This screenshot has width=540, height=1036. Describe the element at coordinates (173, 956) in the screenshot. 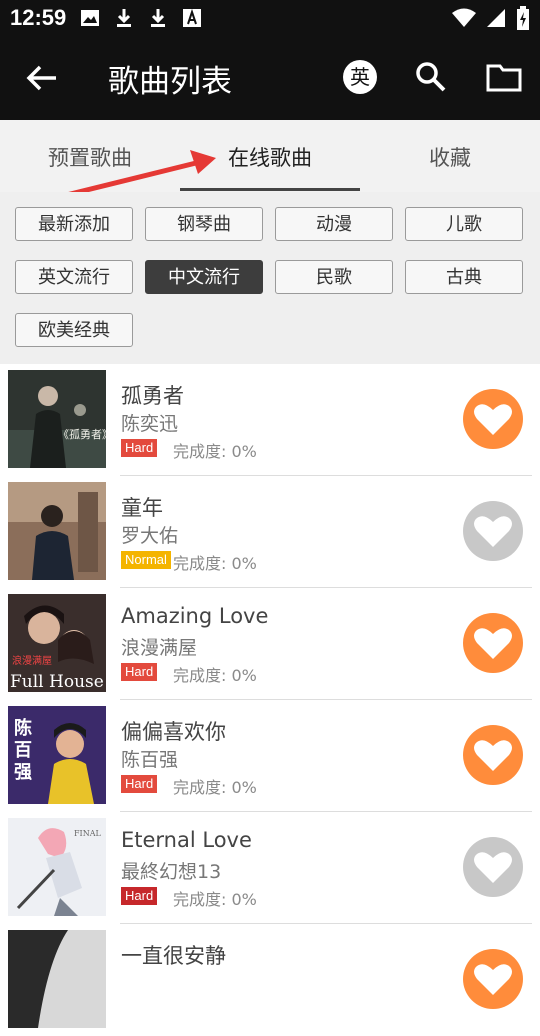

I see `song-title: 一直很安静` at that location.